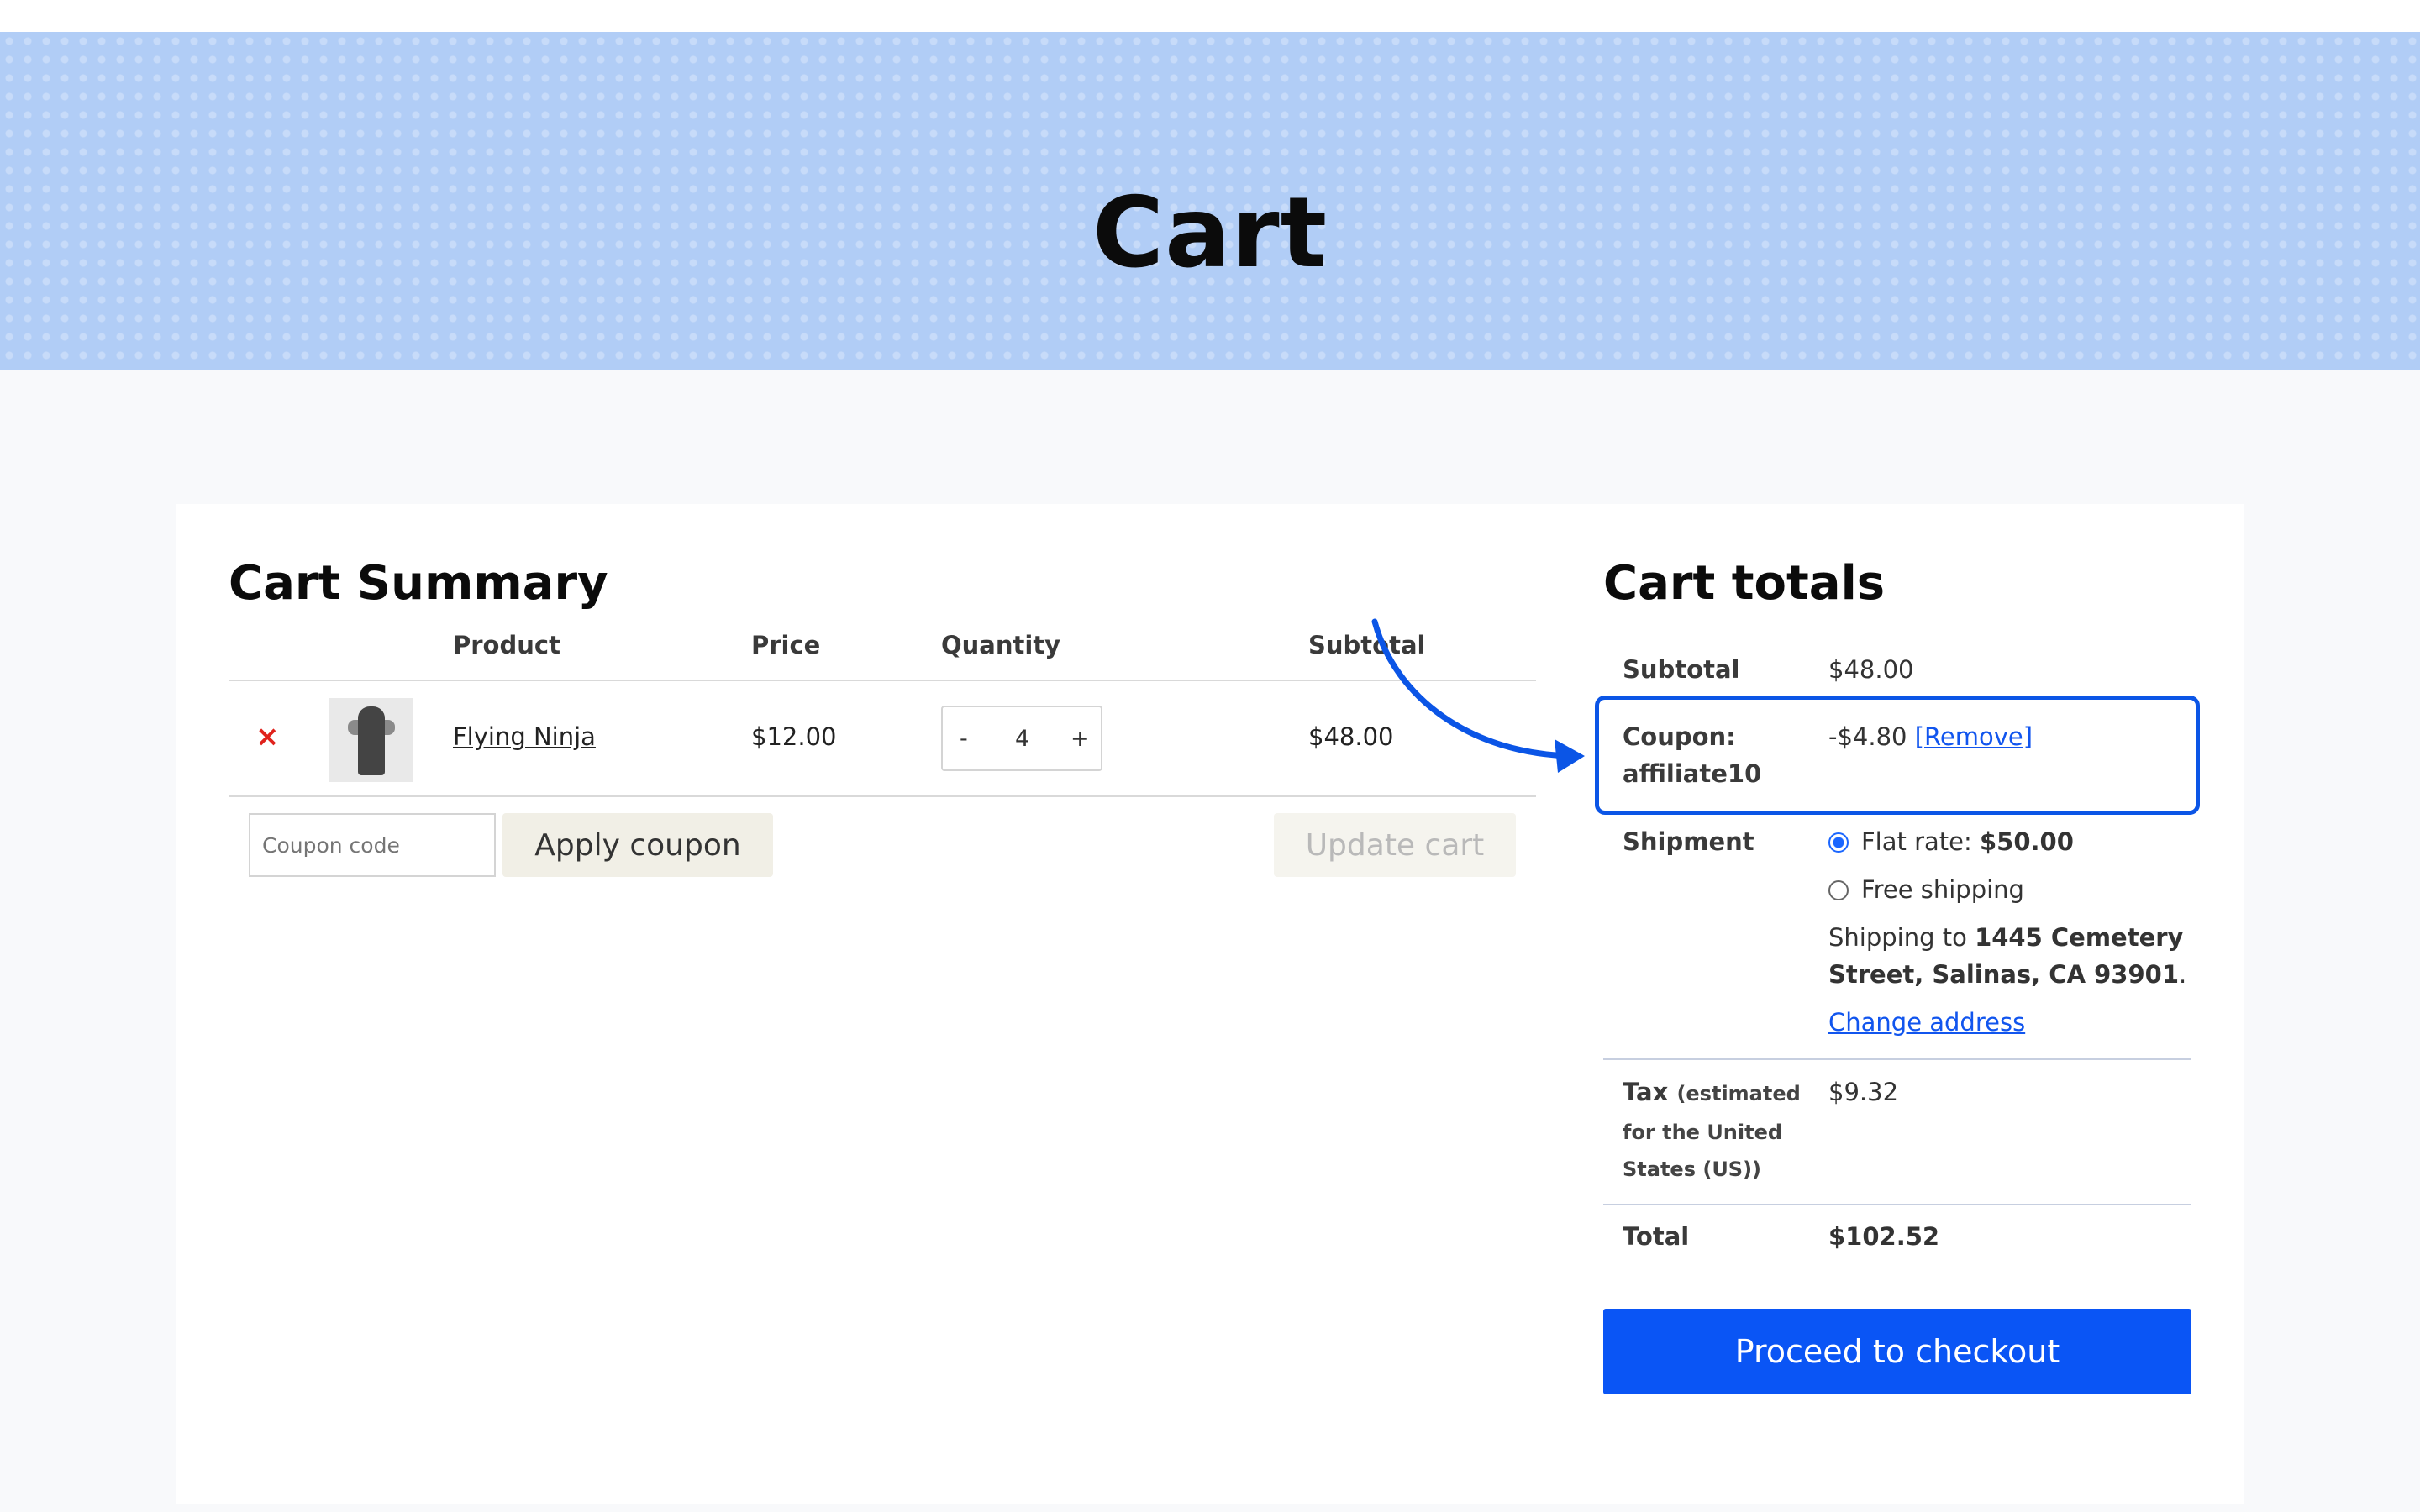 This screenshot has height=1512, width=2420. What do you see at coordinates (1871, 669) in the screenshot?
I see `subtotal-value: $48.00` at bounding box center [1871, 669].